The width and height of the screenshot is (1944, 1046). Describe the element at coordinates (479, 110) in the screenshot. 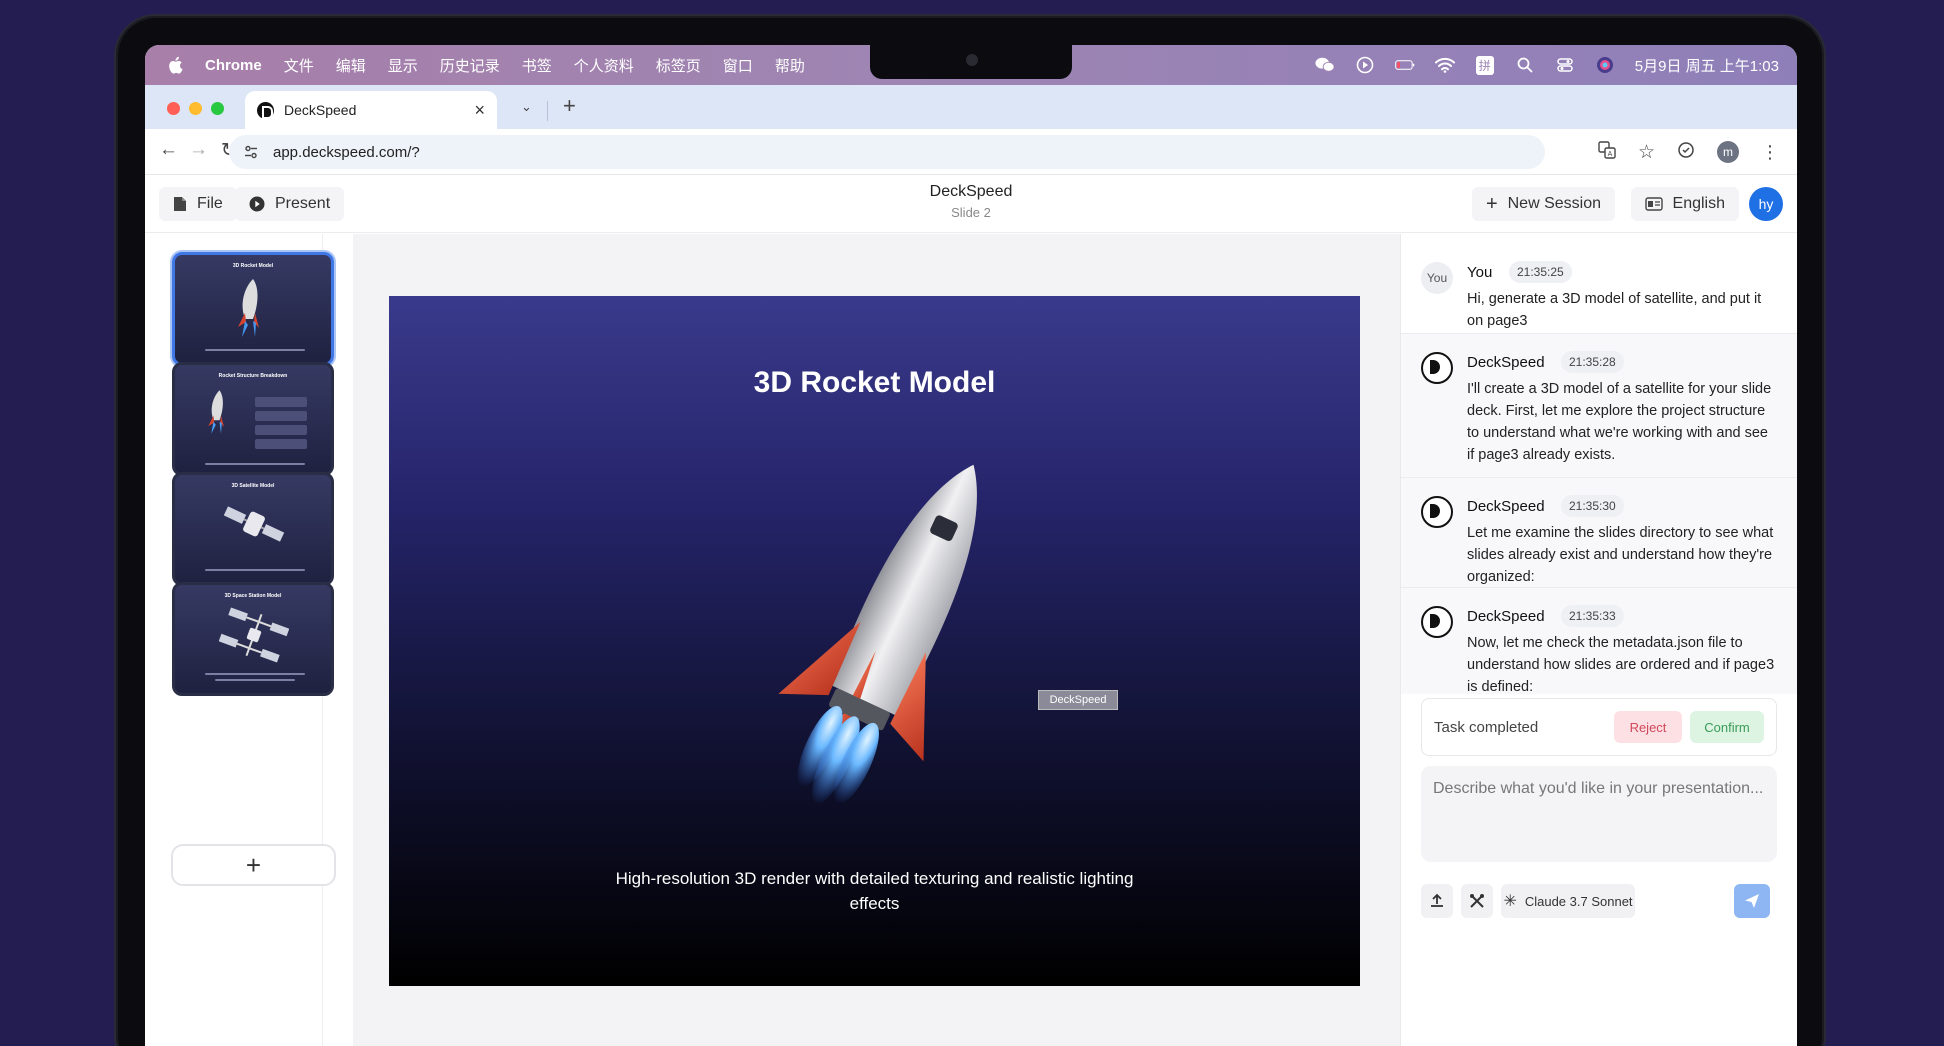

I see `tab-close-icon: ×` at that location.